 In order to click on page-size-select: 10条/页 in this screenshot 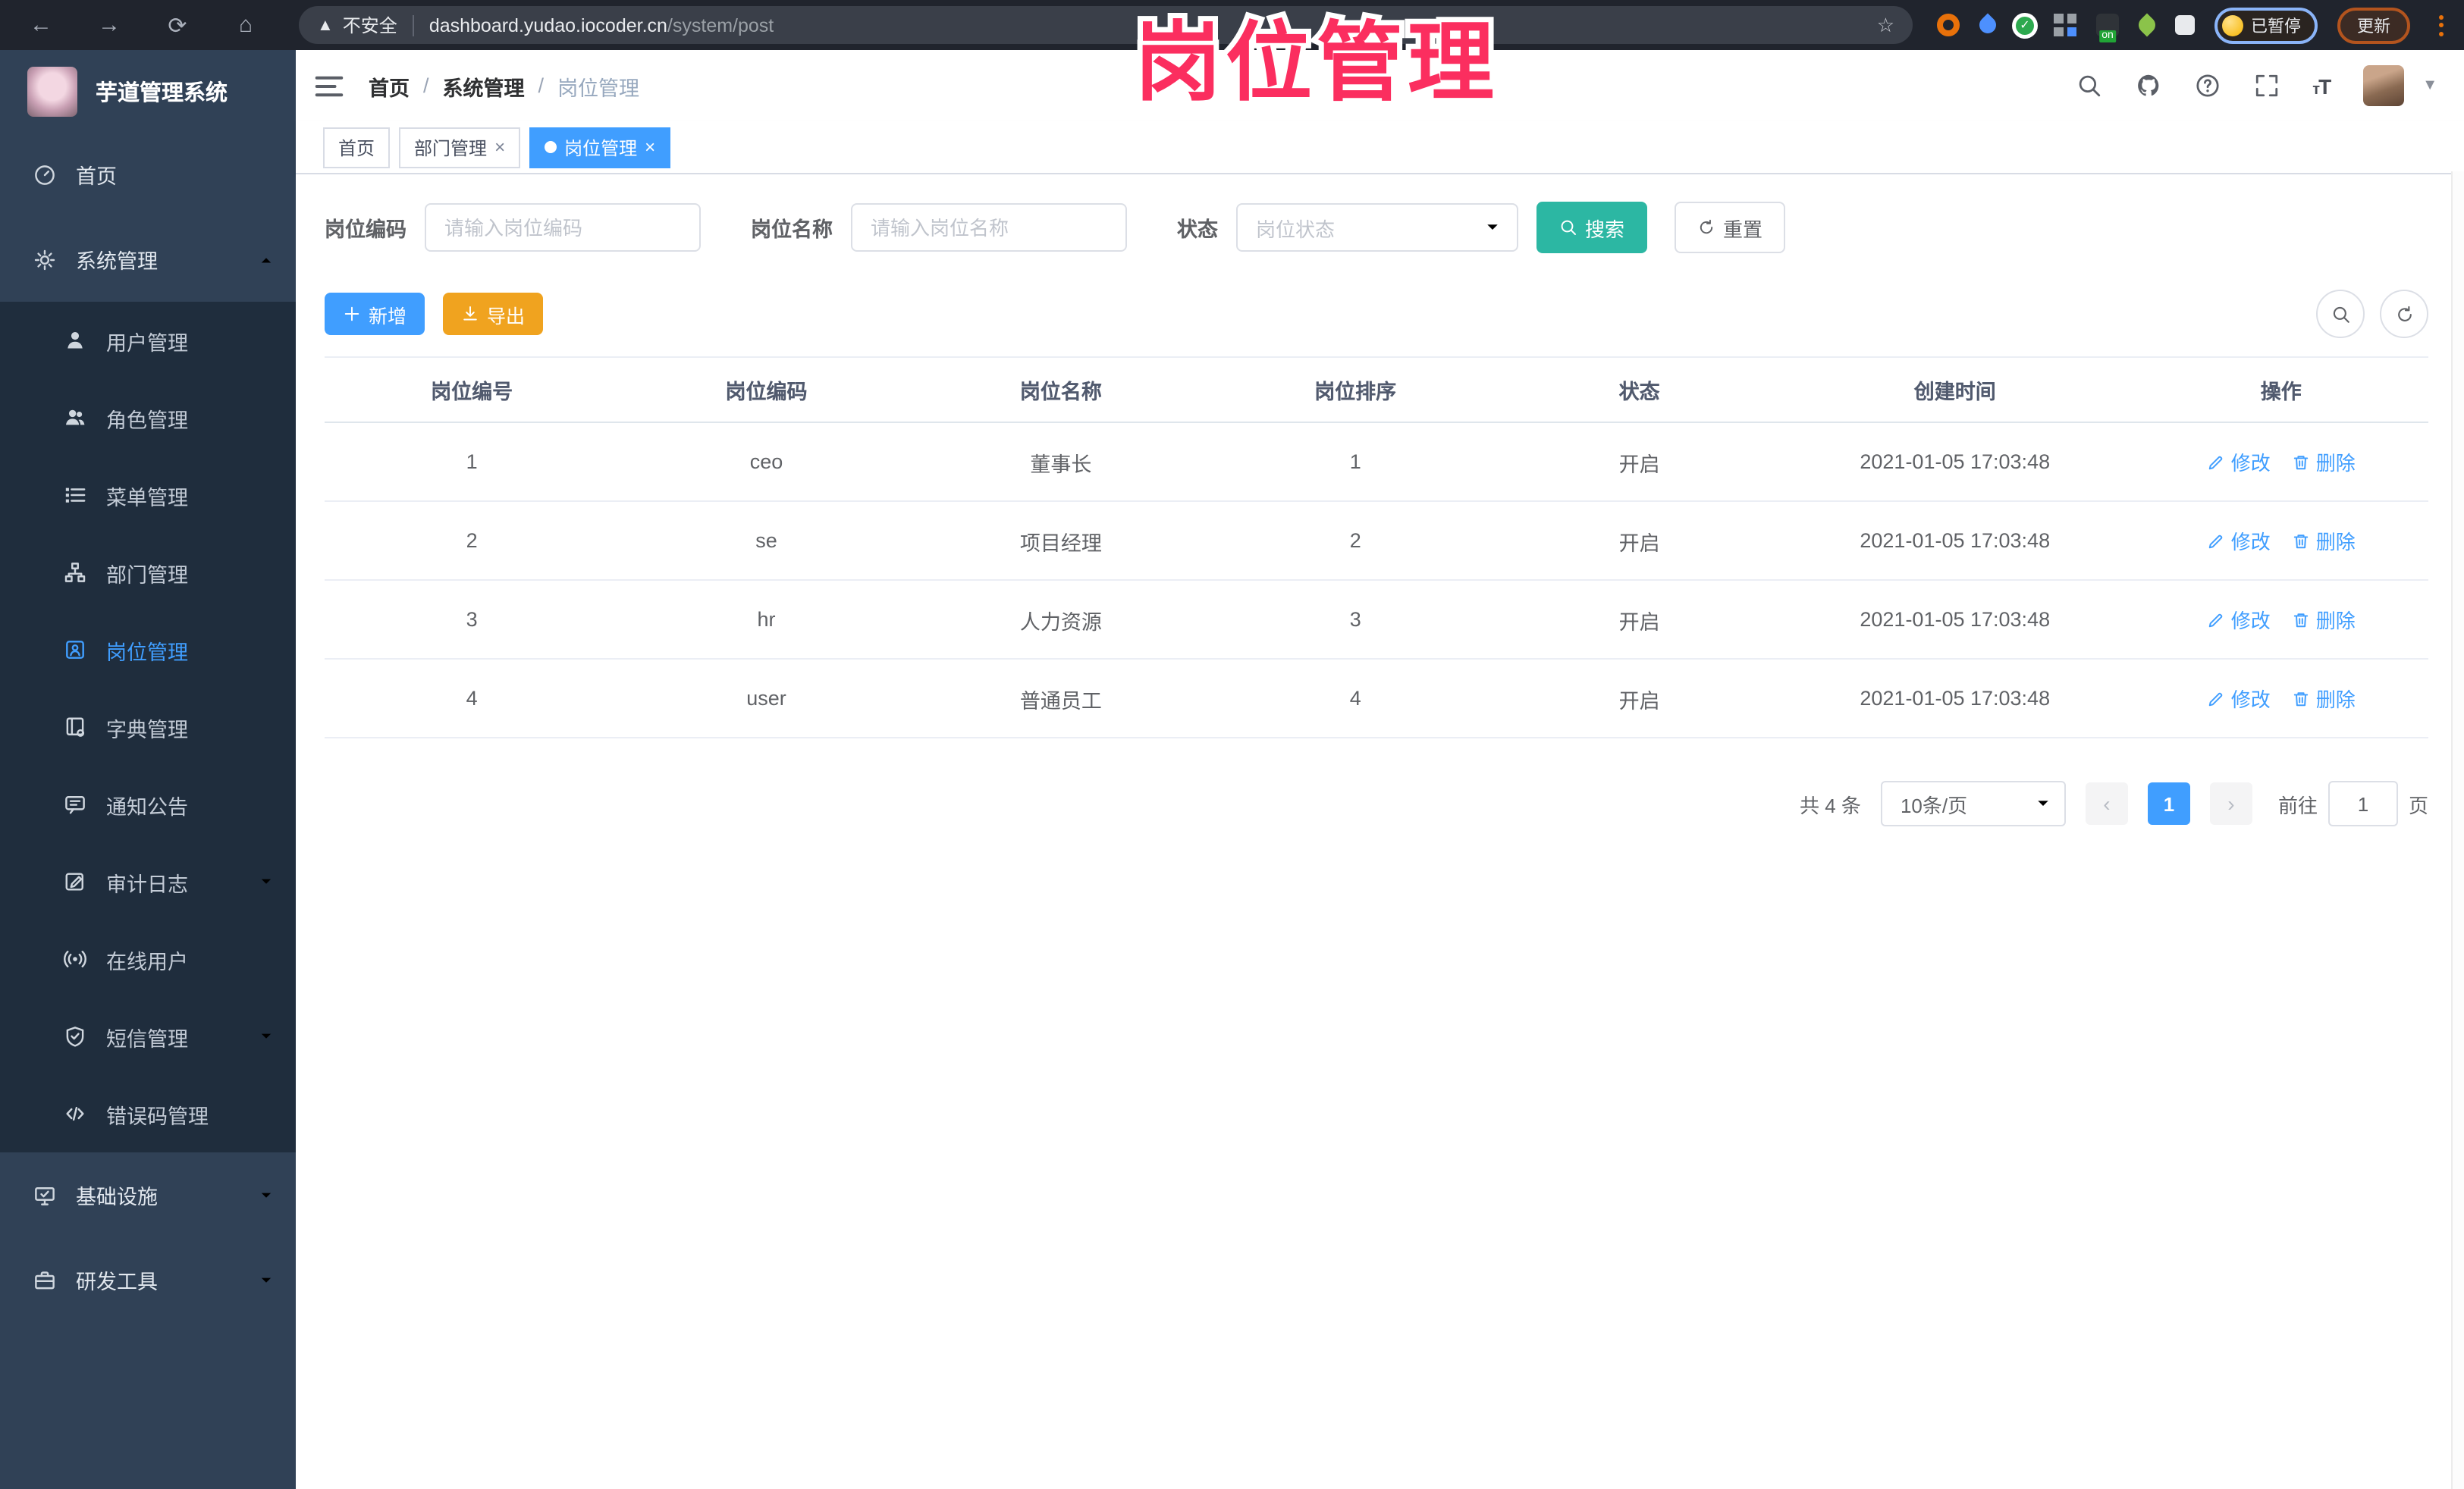, I will do `click(1973, 804)`.